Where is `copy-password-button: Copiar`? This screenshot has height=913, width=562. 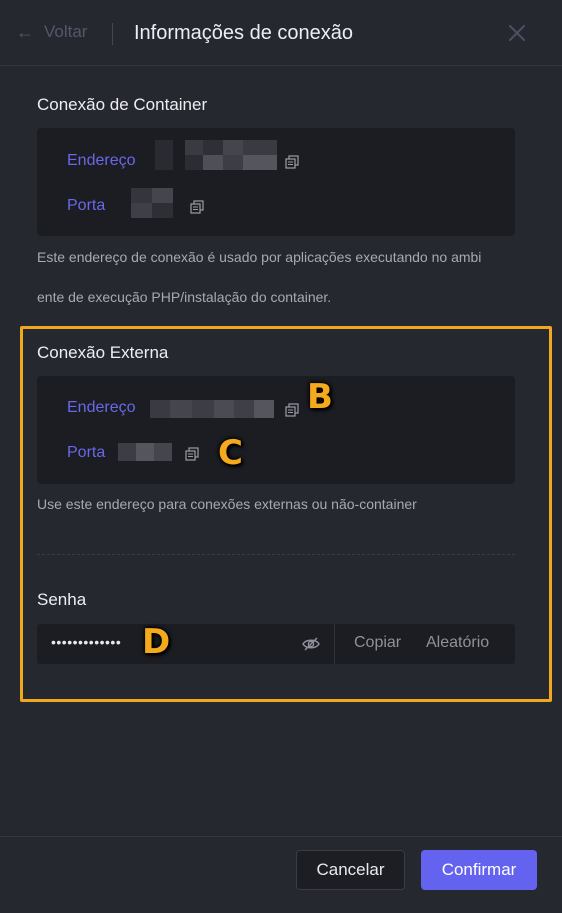
copy-password-button: Copiar is located at coordinates (377, 643).